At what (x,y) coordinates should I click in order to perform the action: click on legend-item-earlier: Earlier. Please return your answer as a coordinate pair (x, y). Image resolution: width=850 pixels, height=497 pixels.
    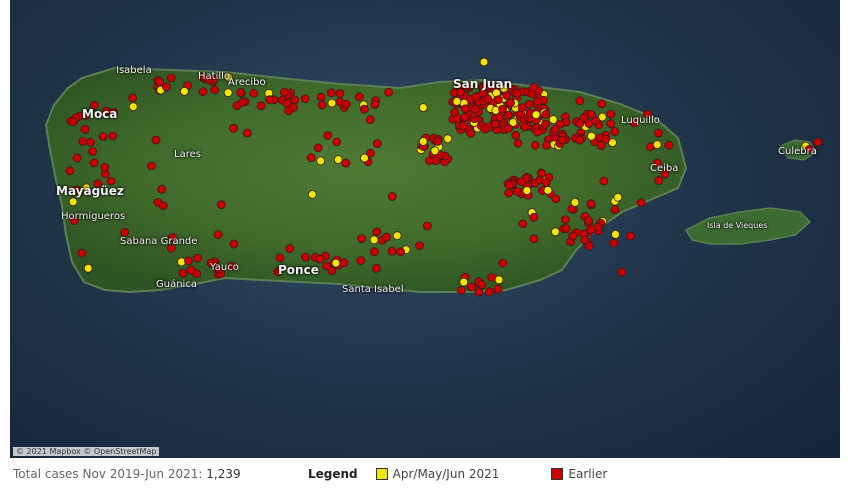
    Looking at the image, I should click on (579, 474).